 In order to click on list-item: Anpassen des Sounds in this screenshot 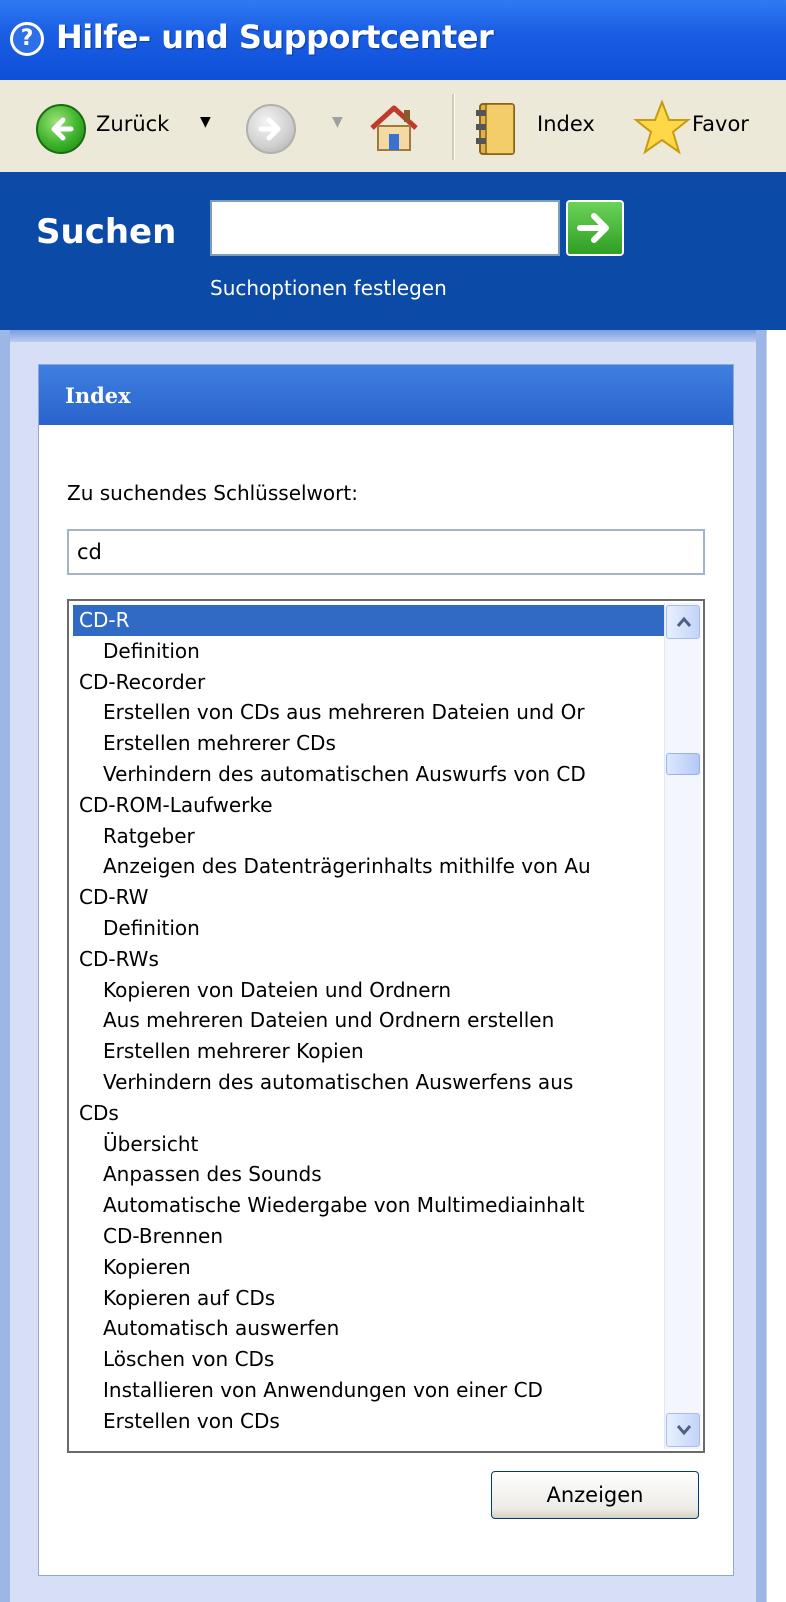, I will do `click(370, 1174)`.